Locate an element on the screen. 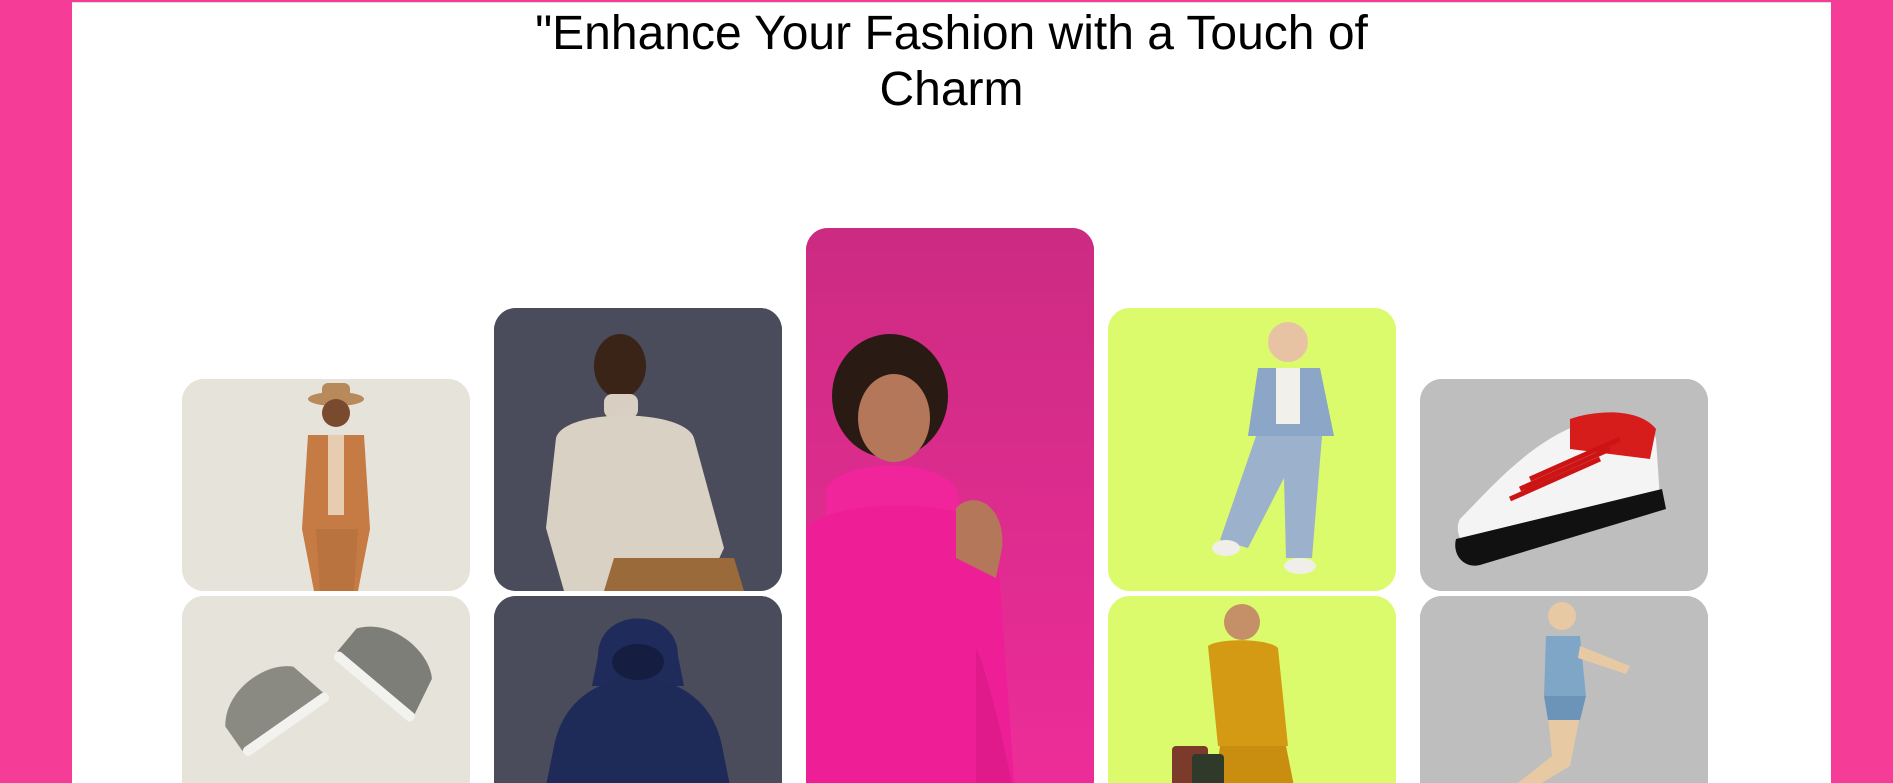 The height and width of the screenshot is (783, 1893). gallery-tile-sneakers-pair is located at coordinates (326, 689).